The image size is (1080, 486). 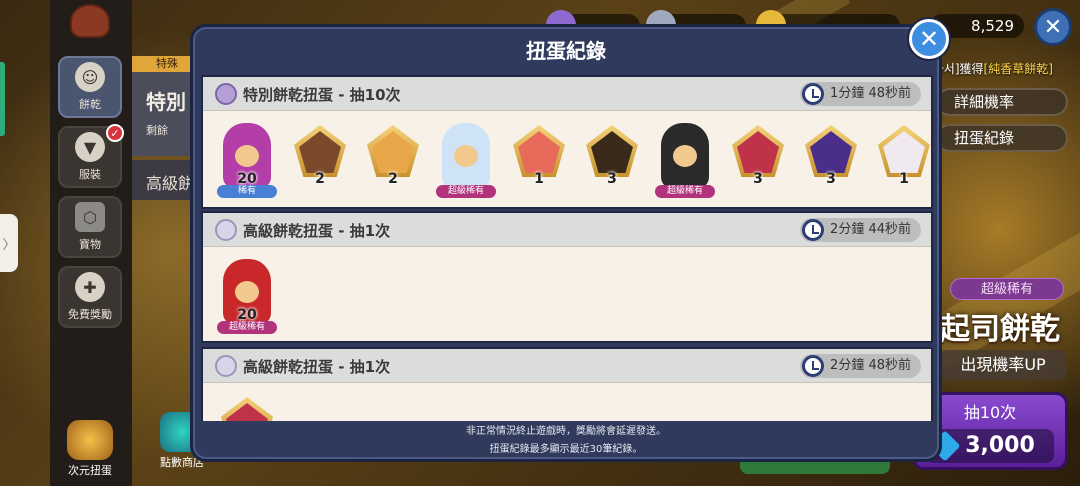 I want to click on gift-icon: ✚, so click(x=90, y=287).